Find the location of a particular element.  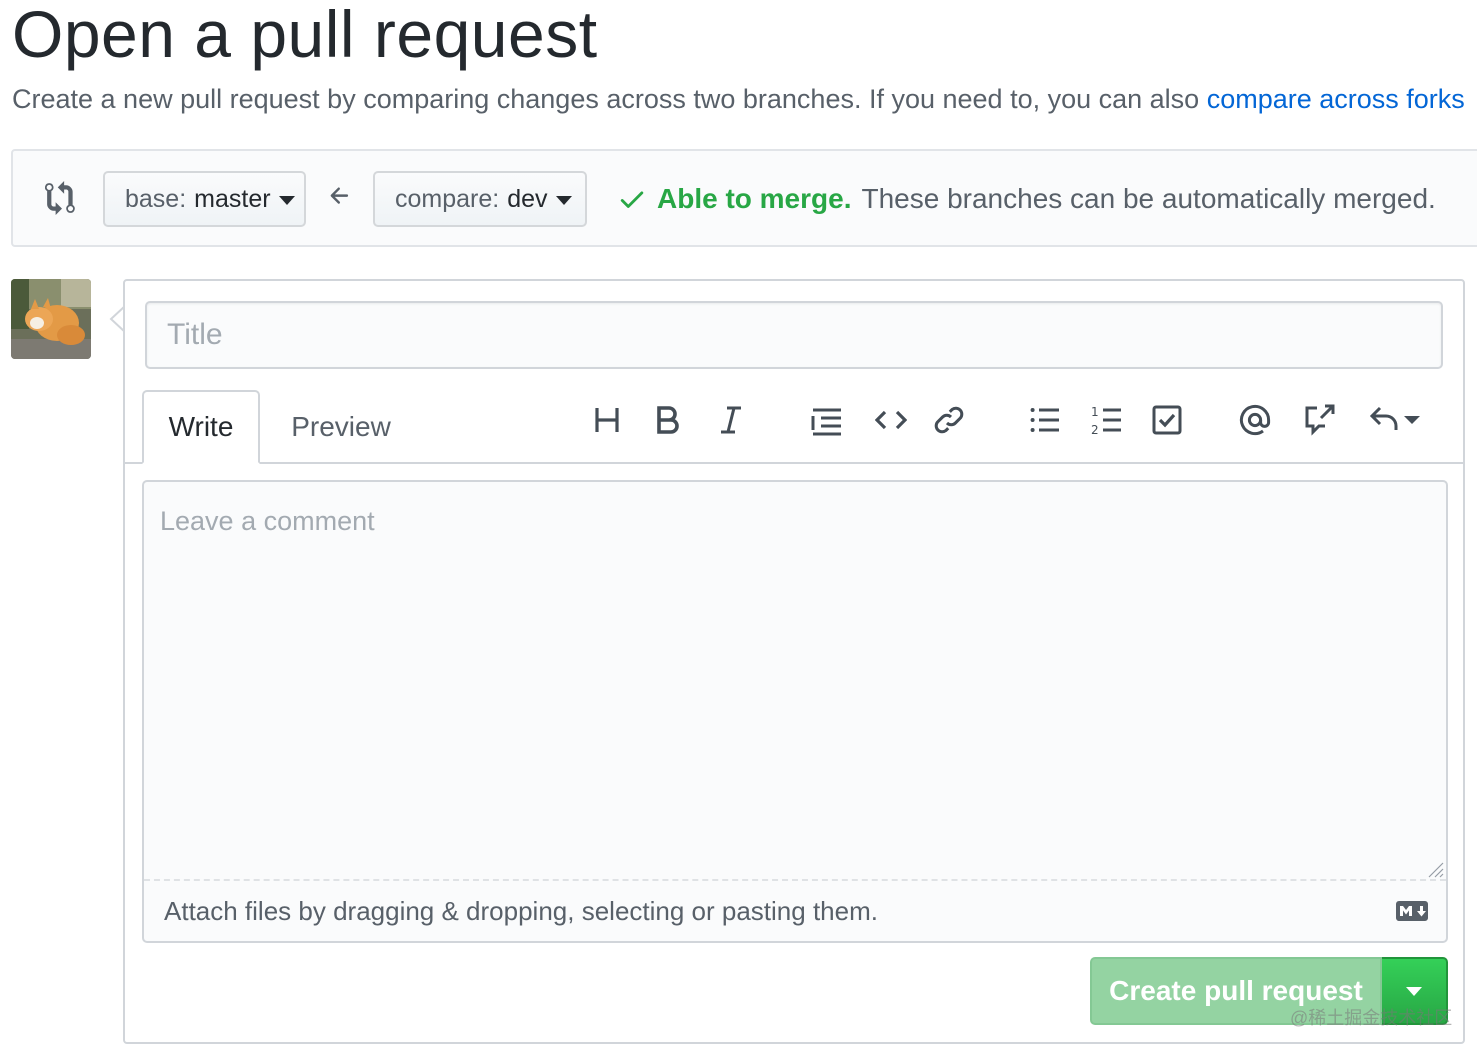

italic-icon is located at coordinates (731, 420).